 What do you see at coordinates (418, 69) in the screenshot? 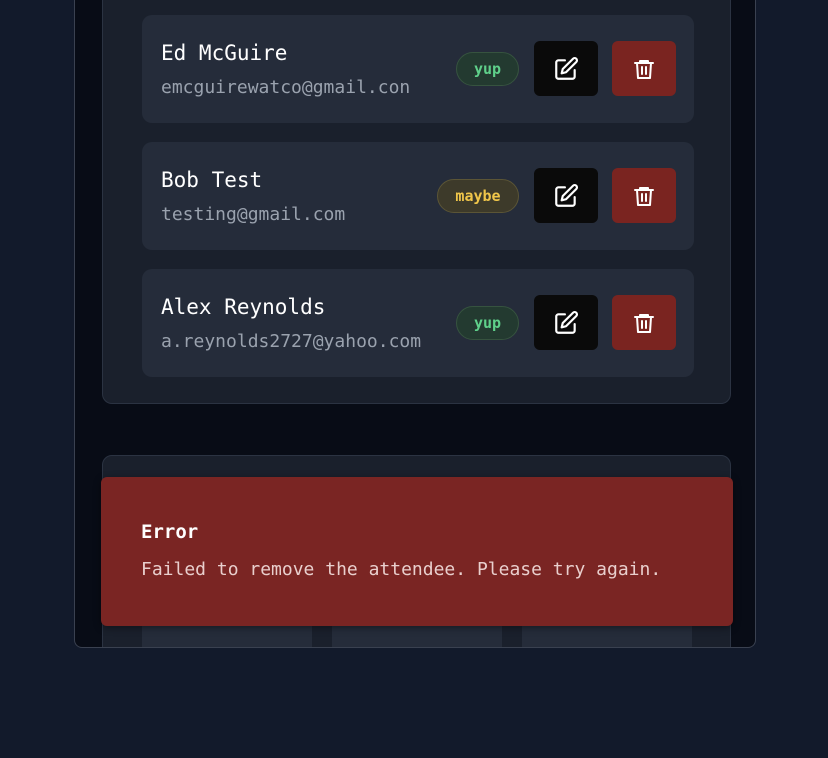
I see `attendee-row: Ed McGuire emcguirewatco@gmail.con yup` at bounding box center [418, 69].